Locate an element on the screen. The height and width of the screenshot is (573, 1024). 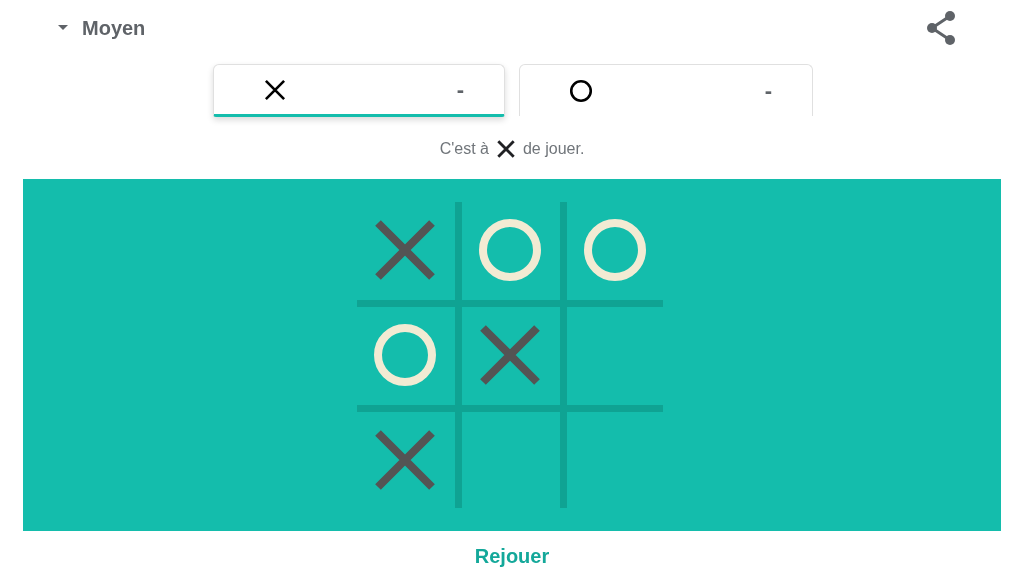
x-icon is located at coordinates (505, 149).